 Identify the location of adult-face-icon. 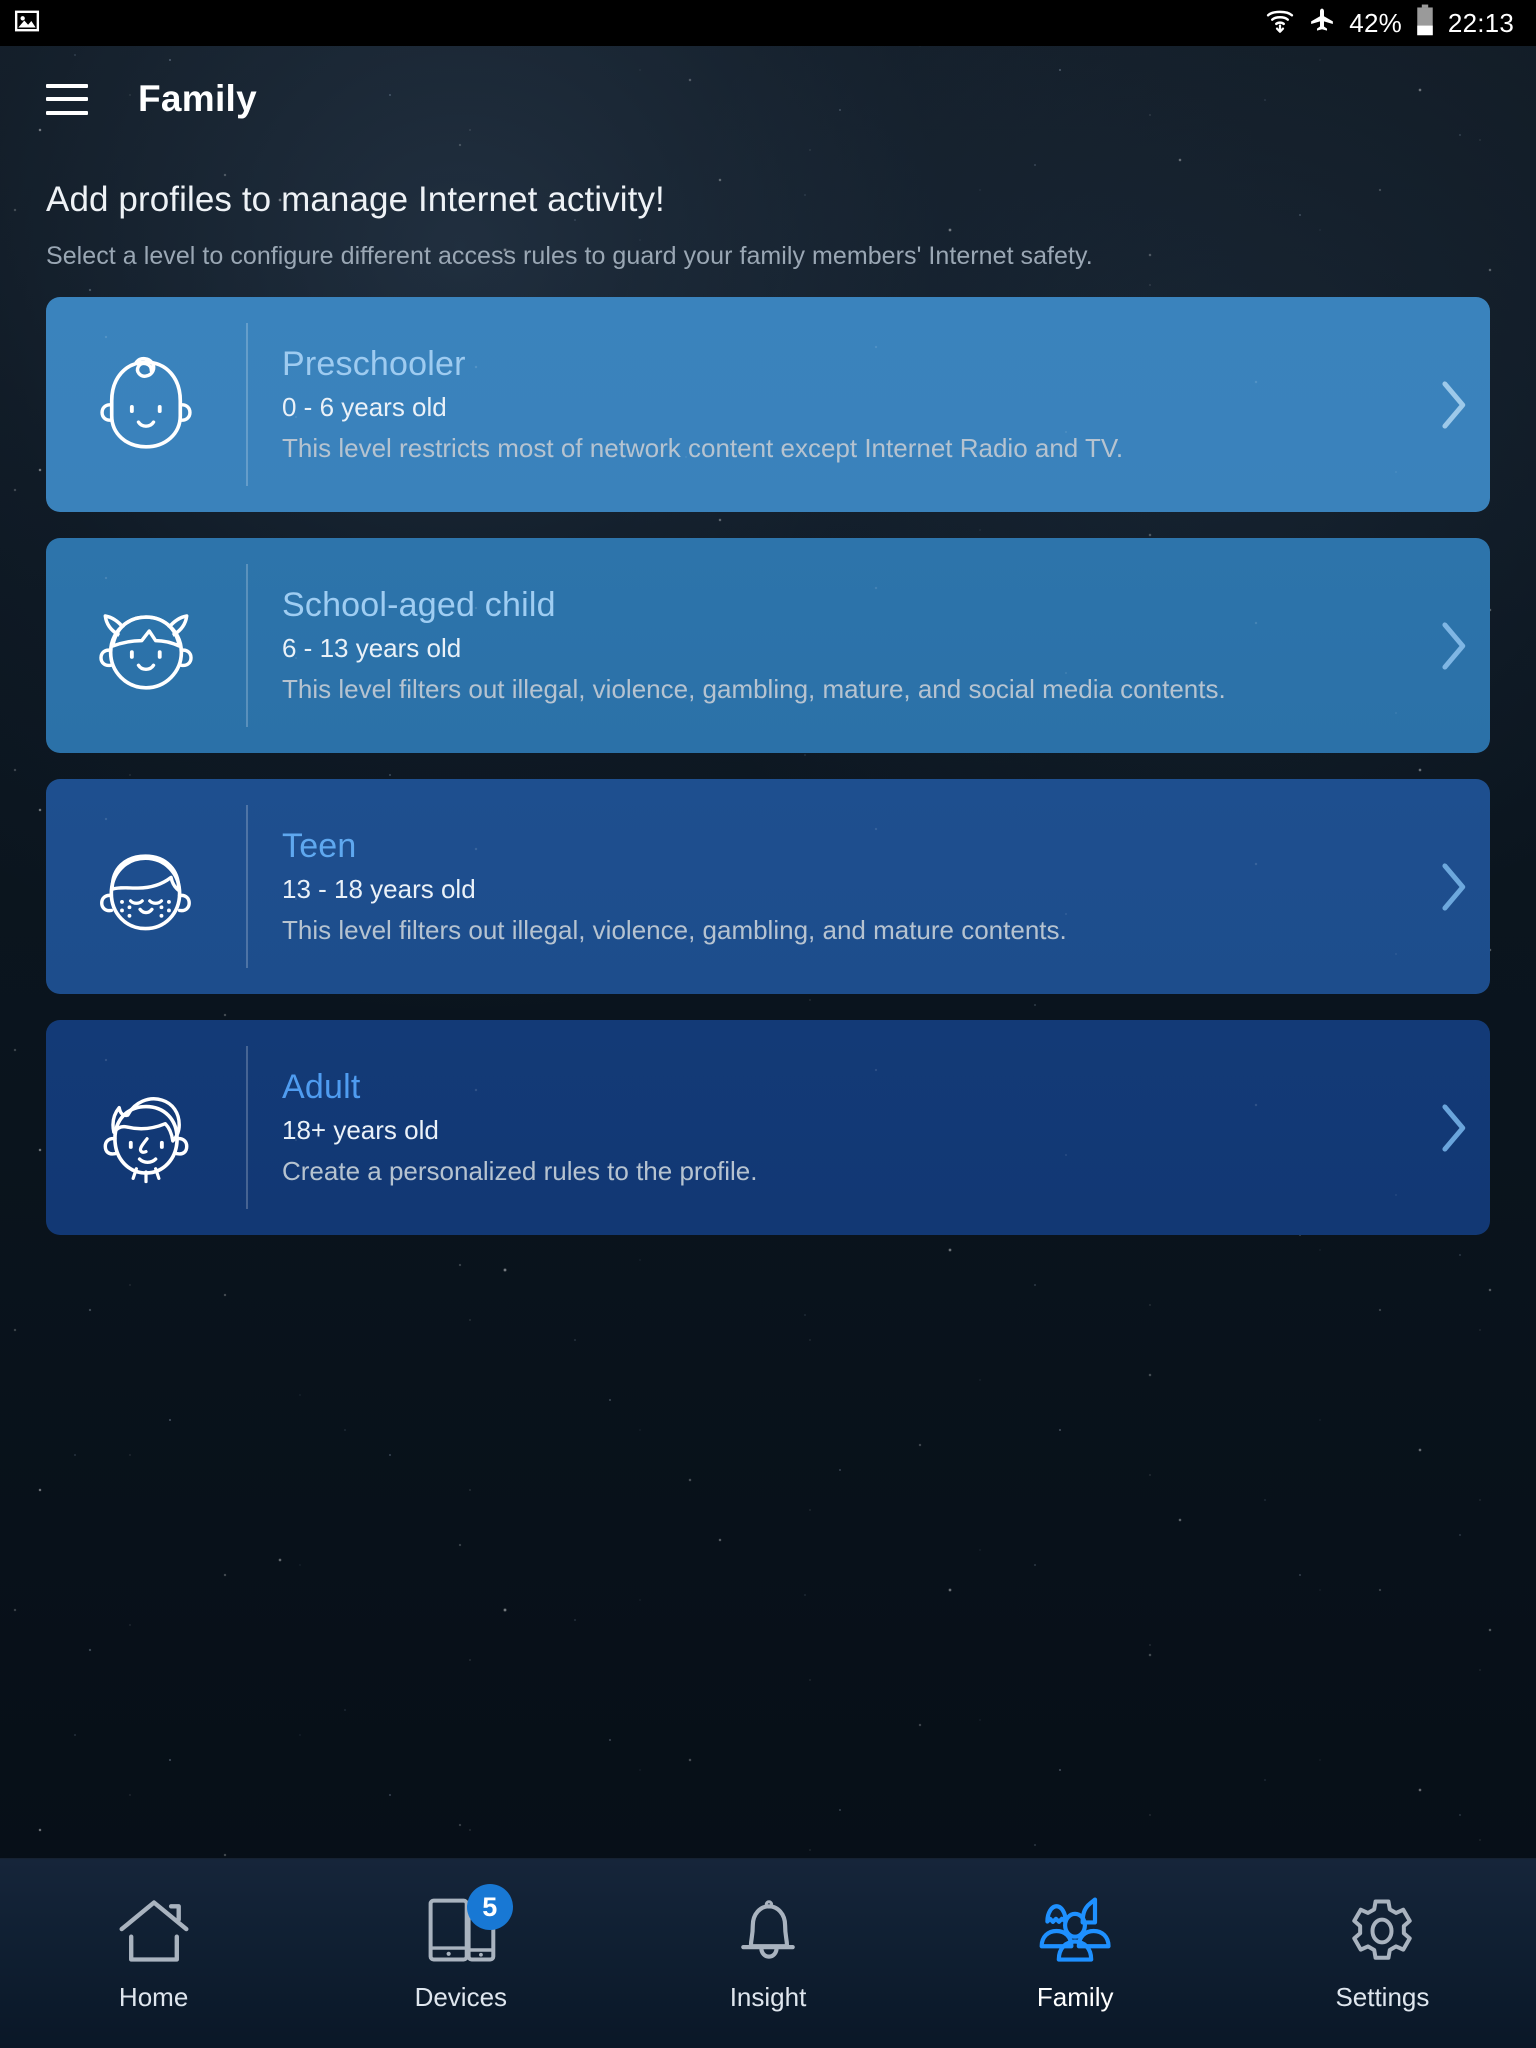
(146, 1128).